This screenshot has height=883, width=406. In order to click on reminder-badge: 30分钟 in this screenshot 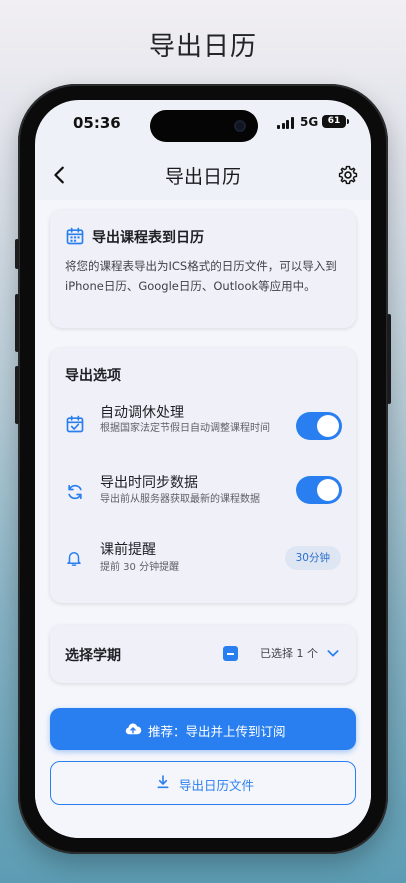, I will do `click(312, 558)`.